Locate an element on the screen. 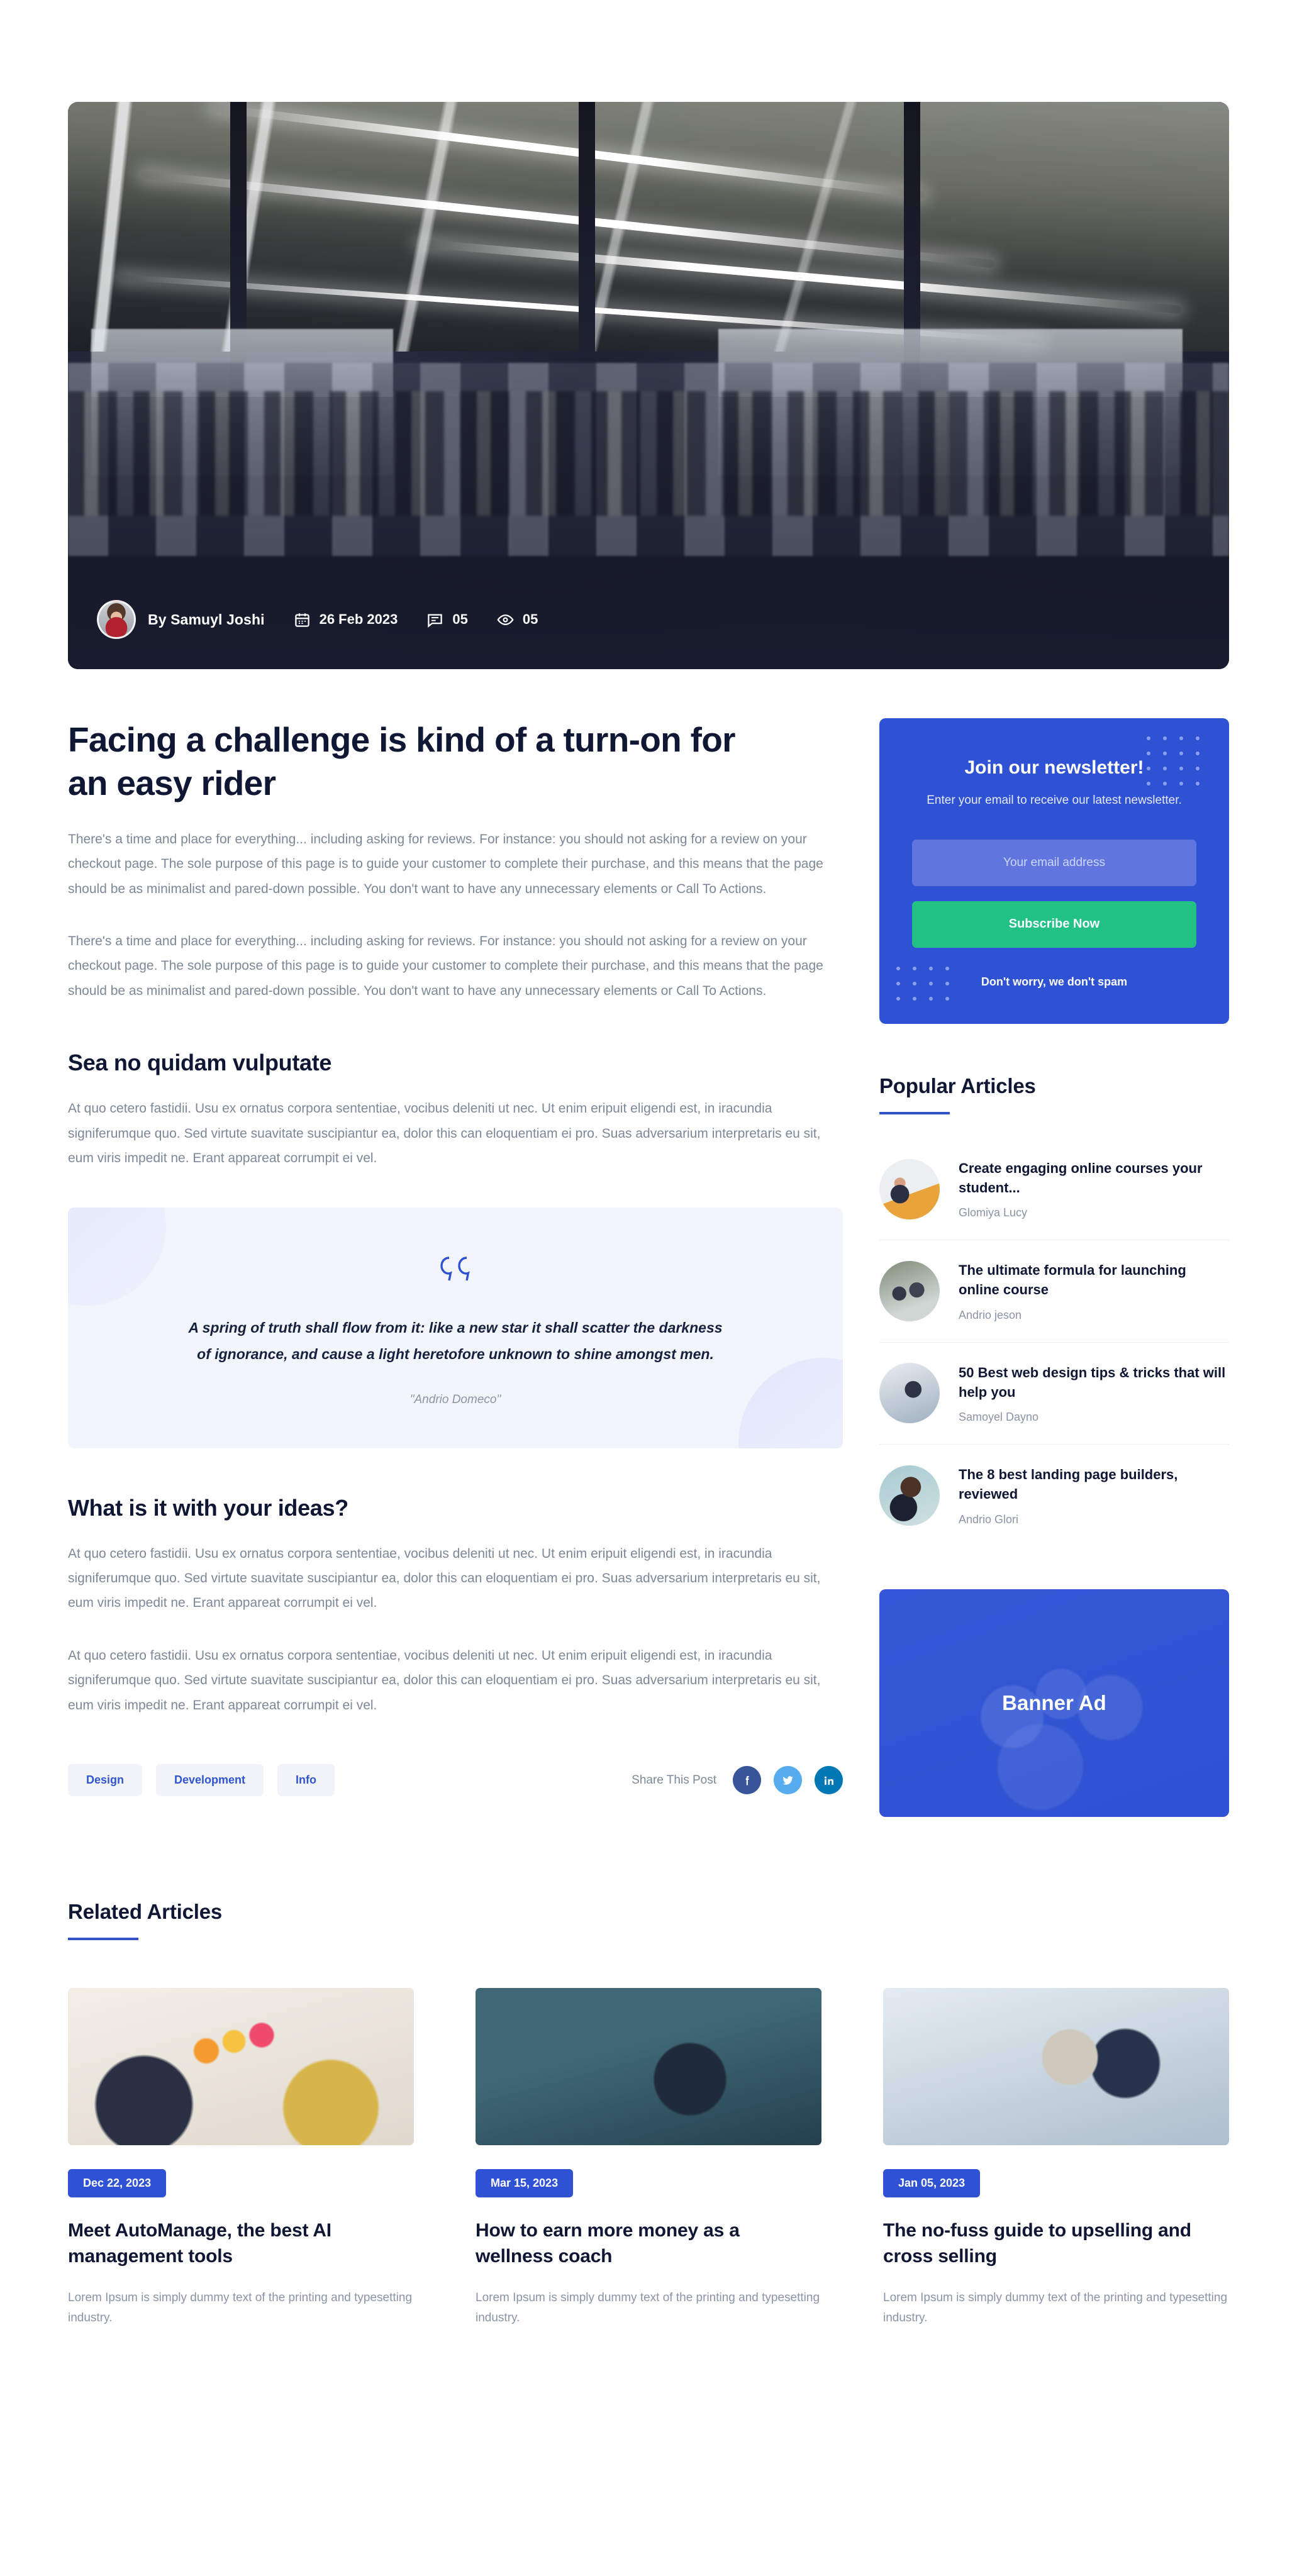  subscribe-button: Subscribe Now is located at coordinates (1054, 924).